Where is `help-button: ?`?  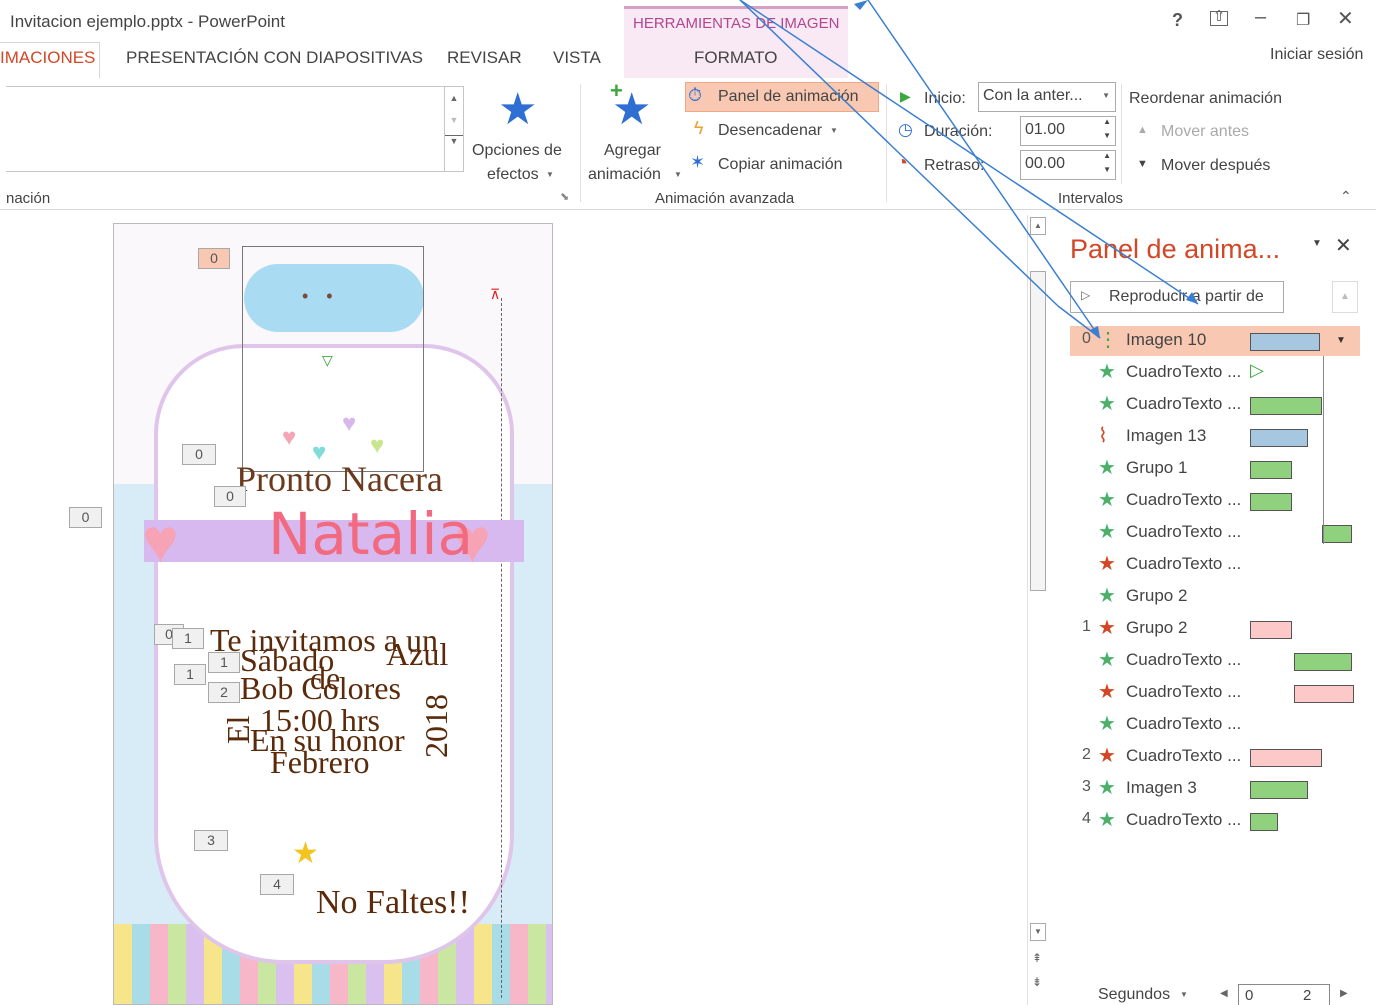
help-button: ? is located at coordinates (1177, 20).